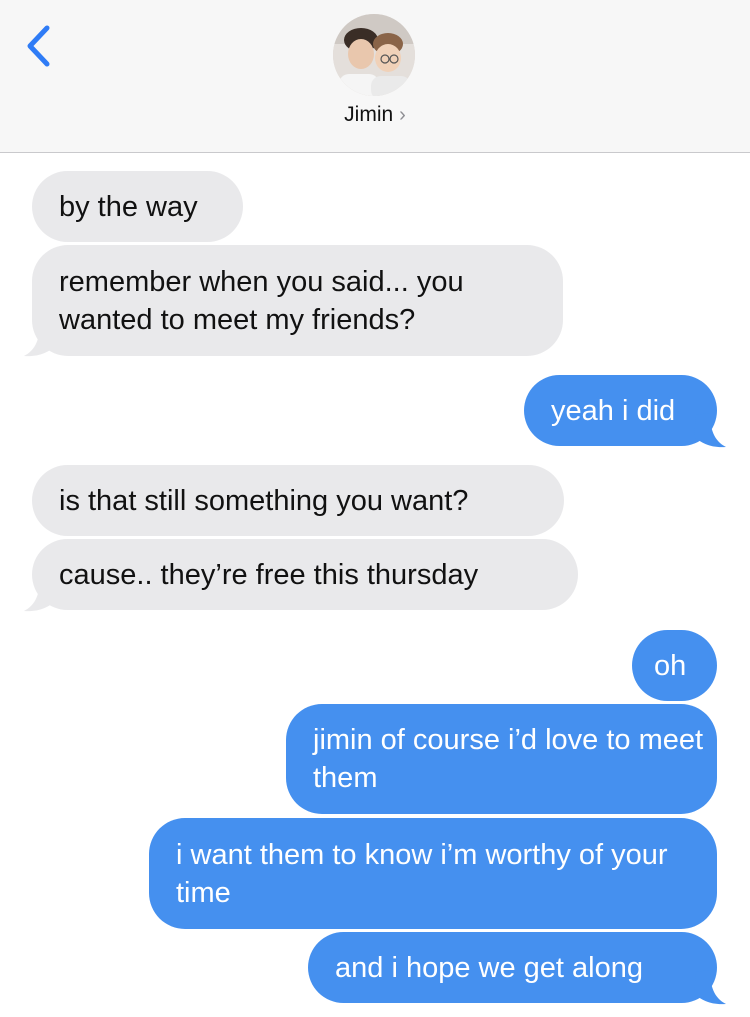 This screenshot has height=1017, width=750. I want to click on message-bubble-outgoing: and i hope we get along, so click(512, 967).